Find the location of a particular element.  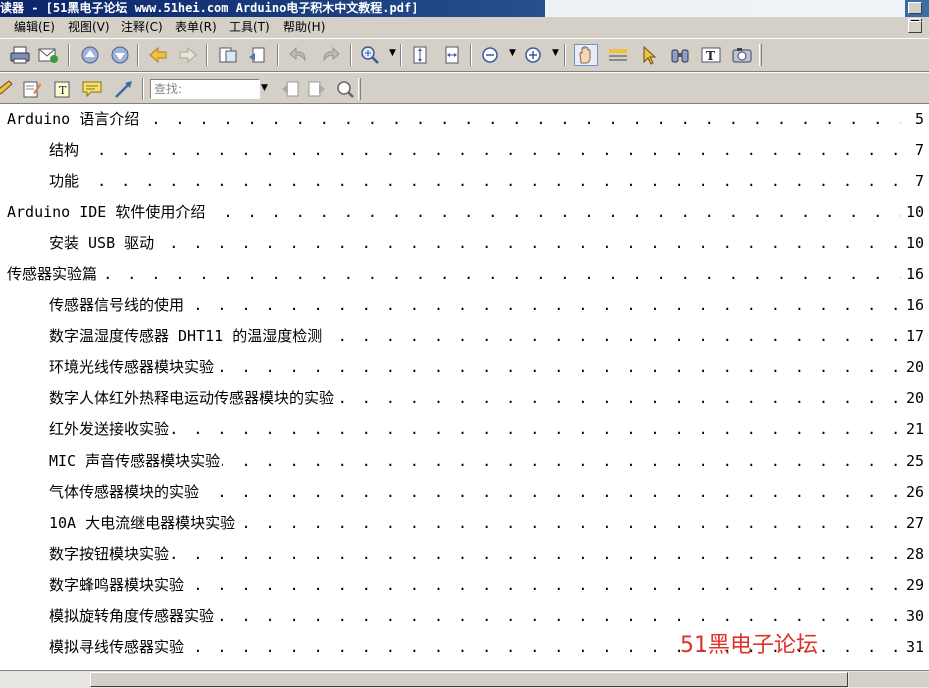

menu-bar: 编辑(E) 视图(V) 注释(C) 表单(R) 工具(T) 帮助(H) is located at coordinates (464, 28).